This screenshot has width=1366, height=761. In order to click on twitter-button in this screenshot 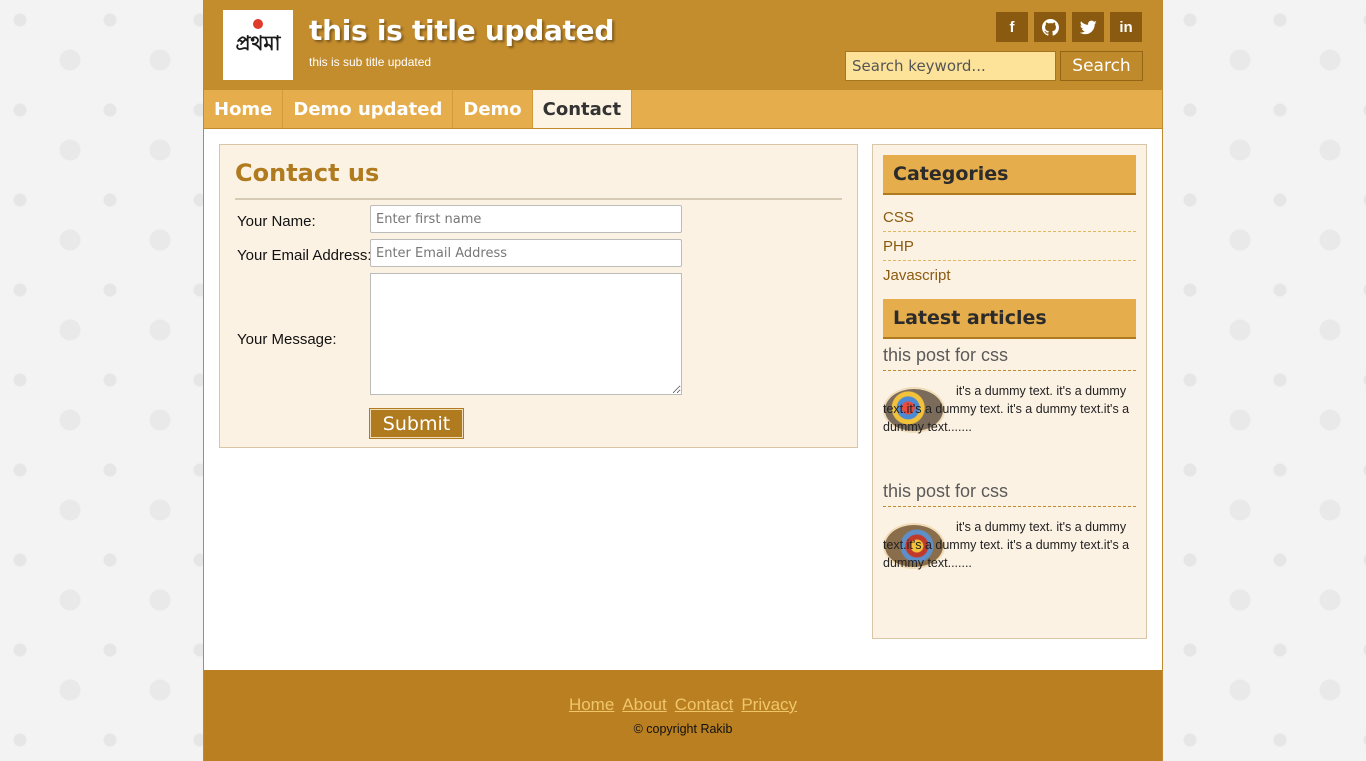, I will do `click(1088, 27)`.